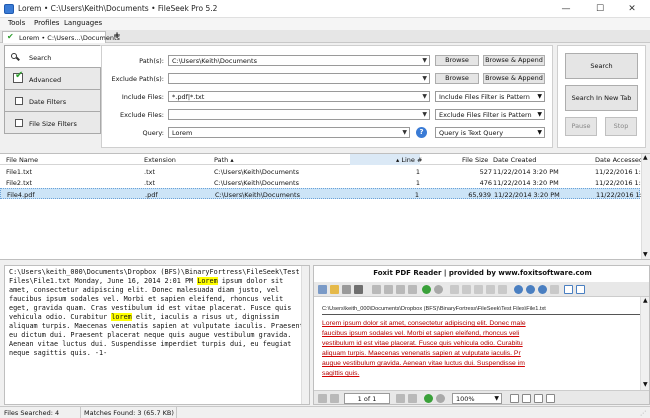 This screenshot has height=418, width=650. I want to click on stop-button: Stop, so click(621, 126).